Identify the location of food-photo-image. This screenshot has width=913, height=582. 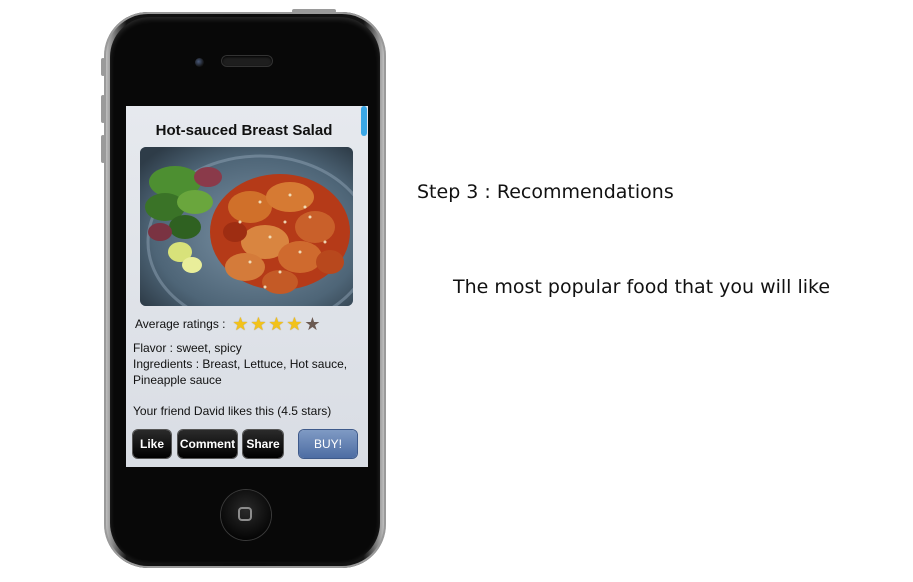
(246, 226).